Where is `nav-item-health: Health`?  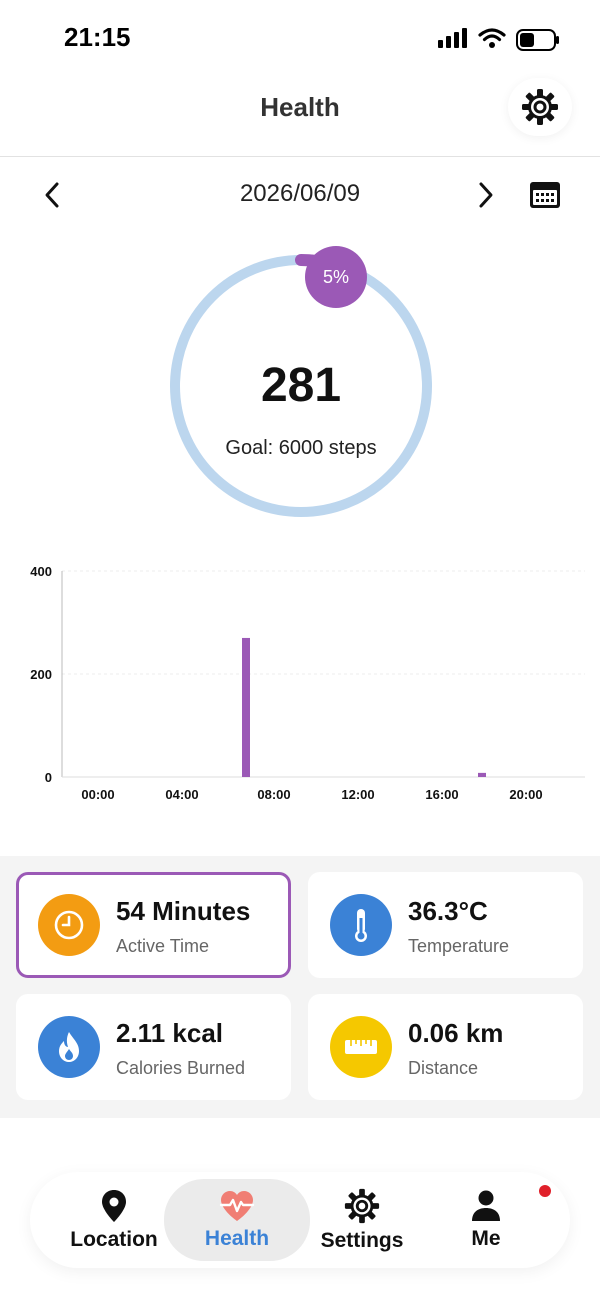
nav-item-health: Health is located at coordinates (237, 1220).